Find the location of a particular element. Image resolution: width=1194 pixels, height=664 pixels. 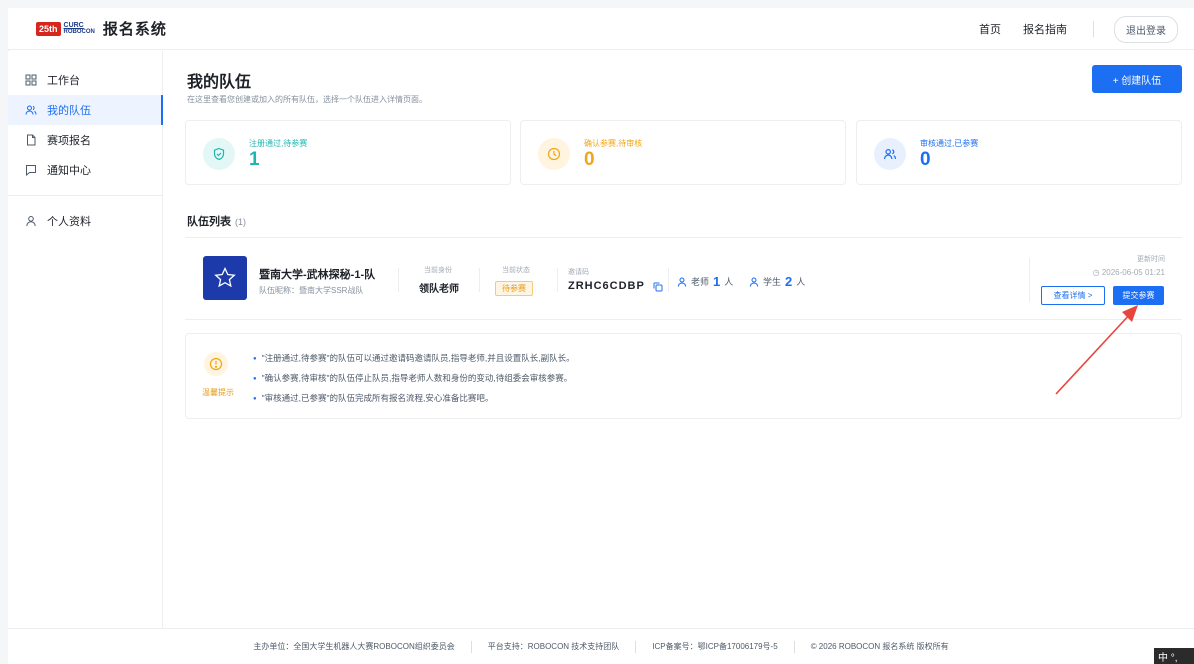

invite-code: ZRHC6CDBP is located at coordinates (606, 286).